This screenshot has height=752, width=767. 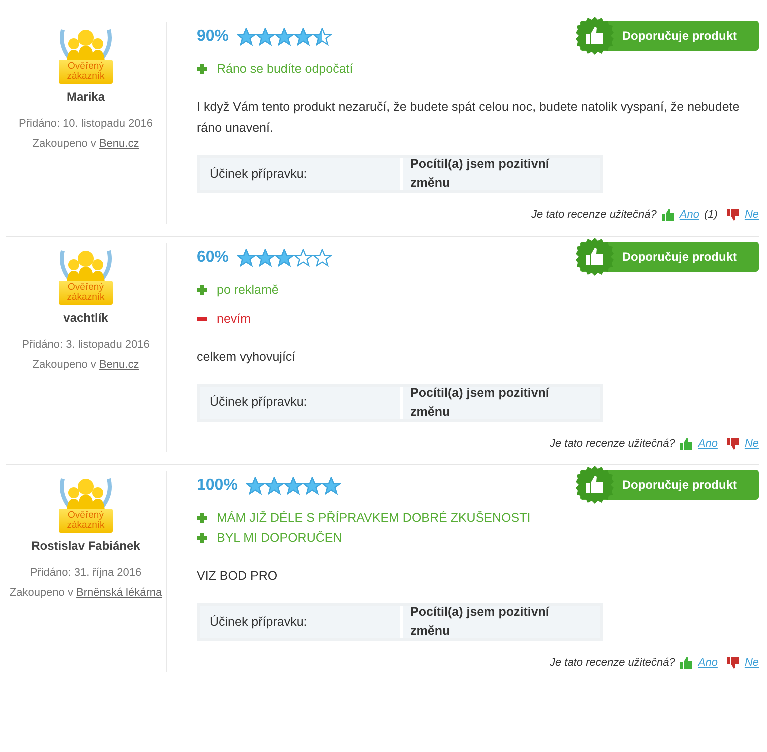 I want to click on date-added: Přidáno: 31. října 2016, so click(x=86, y=573).